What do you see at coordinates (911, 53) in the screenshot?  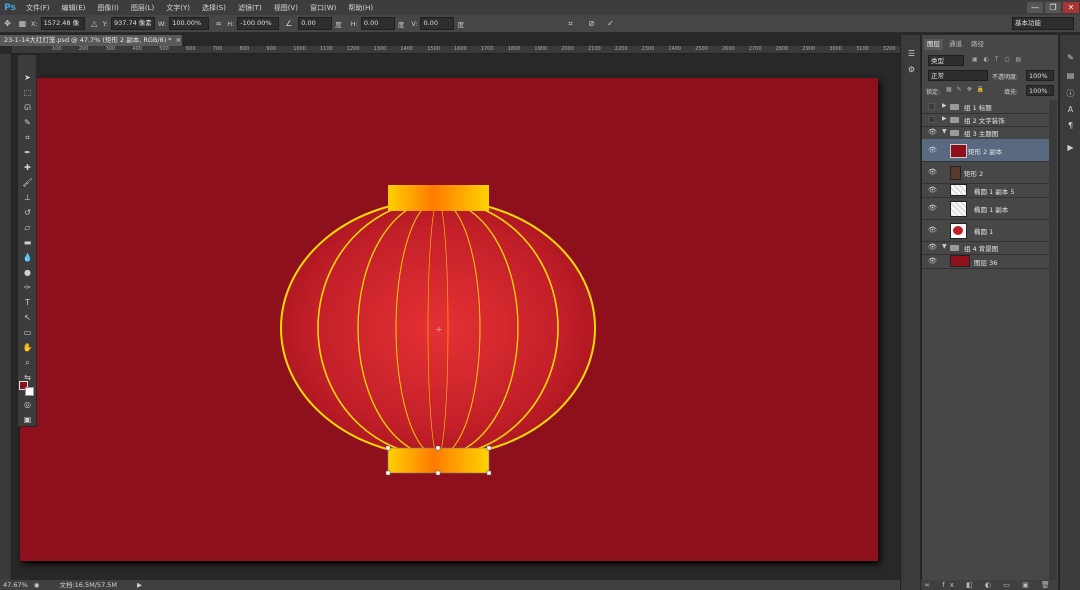 I see `history-panel-icon: ☰` at bounding box center [911, 53].